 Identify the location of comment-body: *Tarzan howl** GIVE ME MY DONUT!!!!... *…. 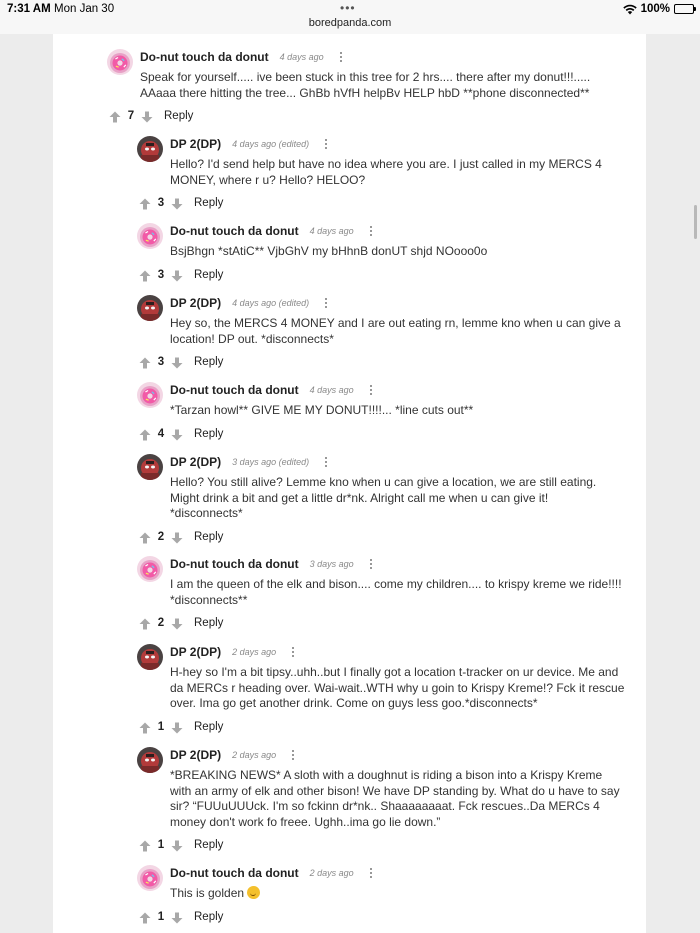
(321, 411).